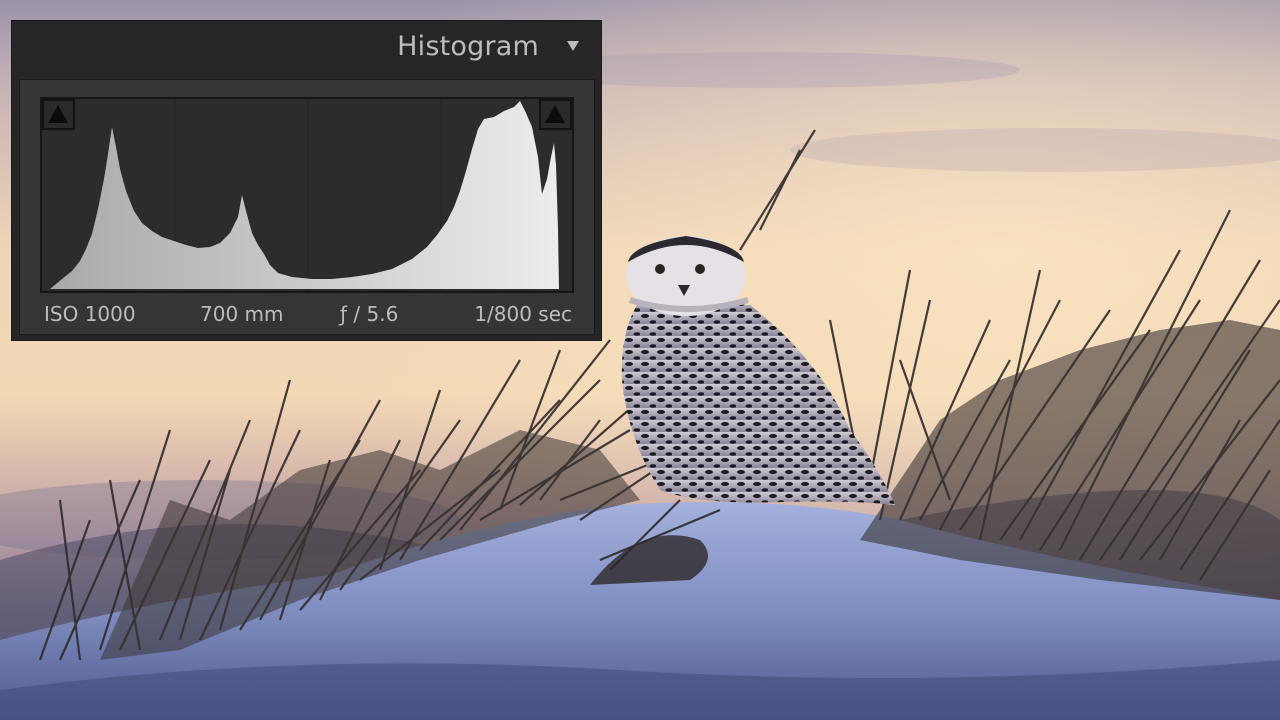 The width and height of the screenshot is (1280, 720). I want to click on focal-length-value: 700 mm, so click(242, 314).